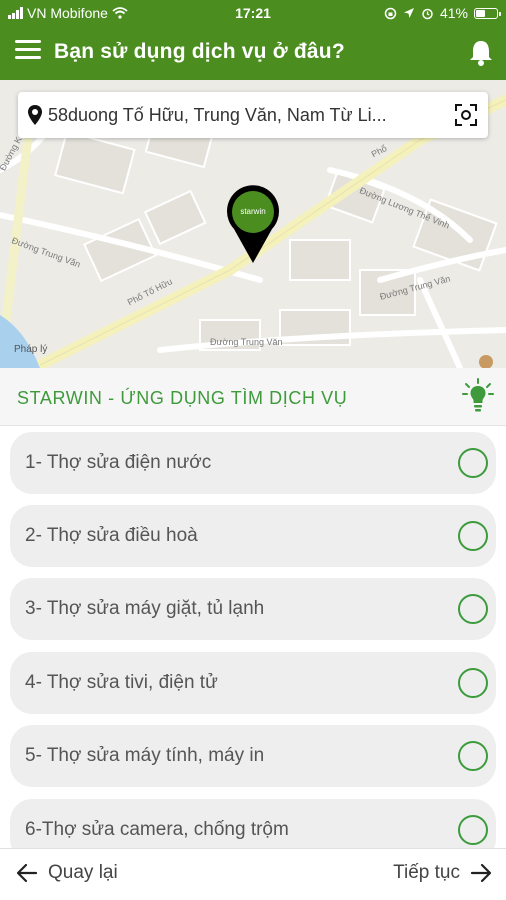 Image resolution: width=506 pixels, height=900 pixels. Describe the element at coordinates (481, 53) in the screenshot. I see `bell-icon` at that location.